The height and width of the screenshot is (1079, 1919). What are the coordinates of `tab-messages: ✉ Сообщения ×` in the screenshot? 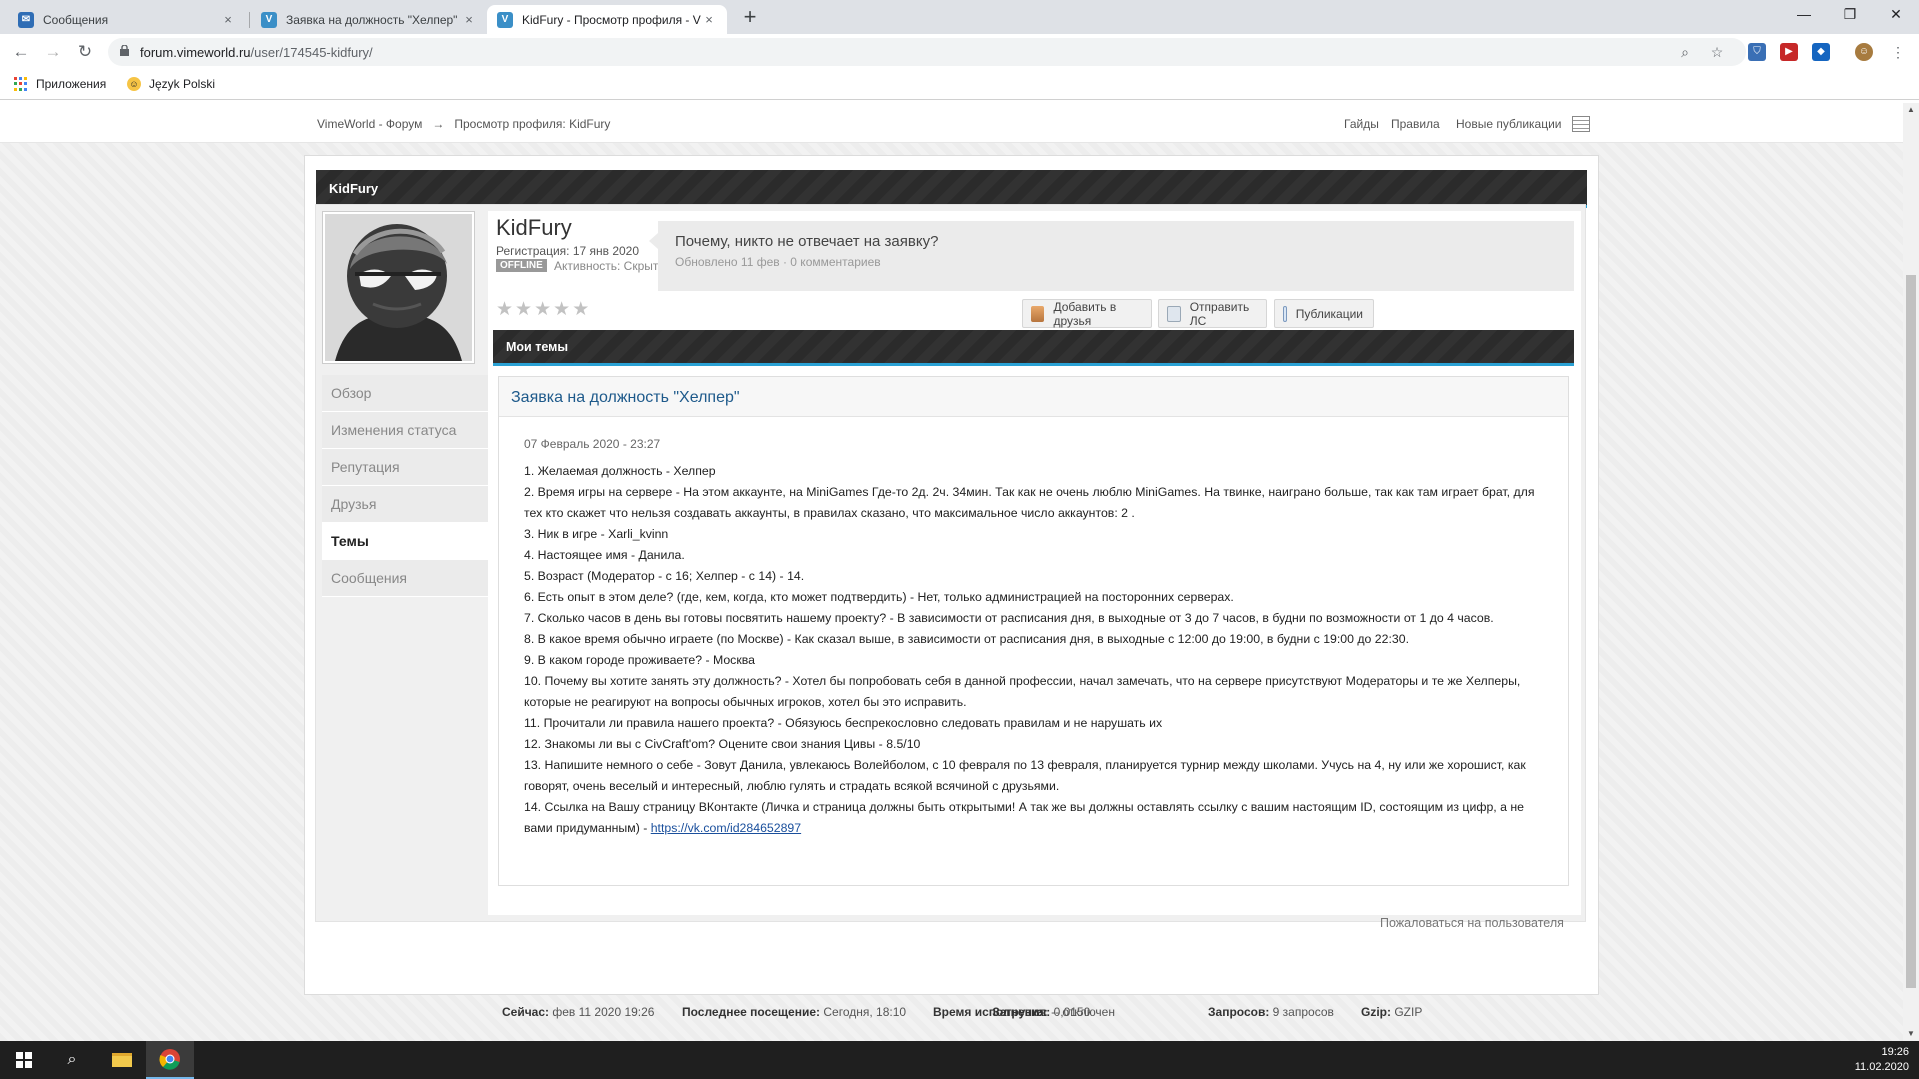 It's located at (127, 19).